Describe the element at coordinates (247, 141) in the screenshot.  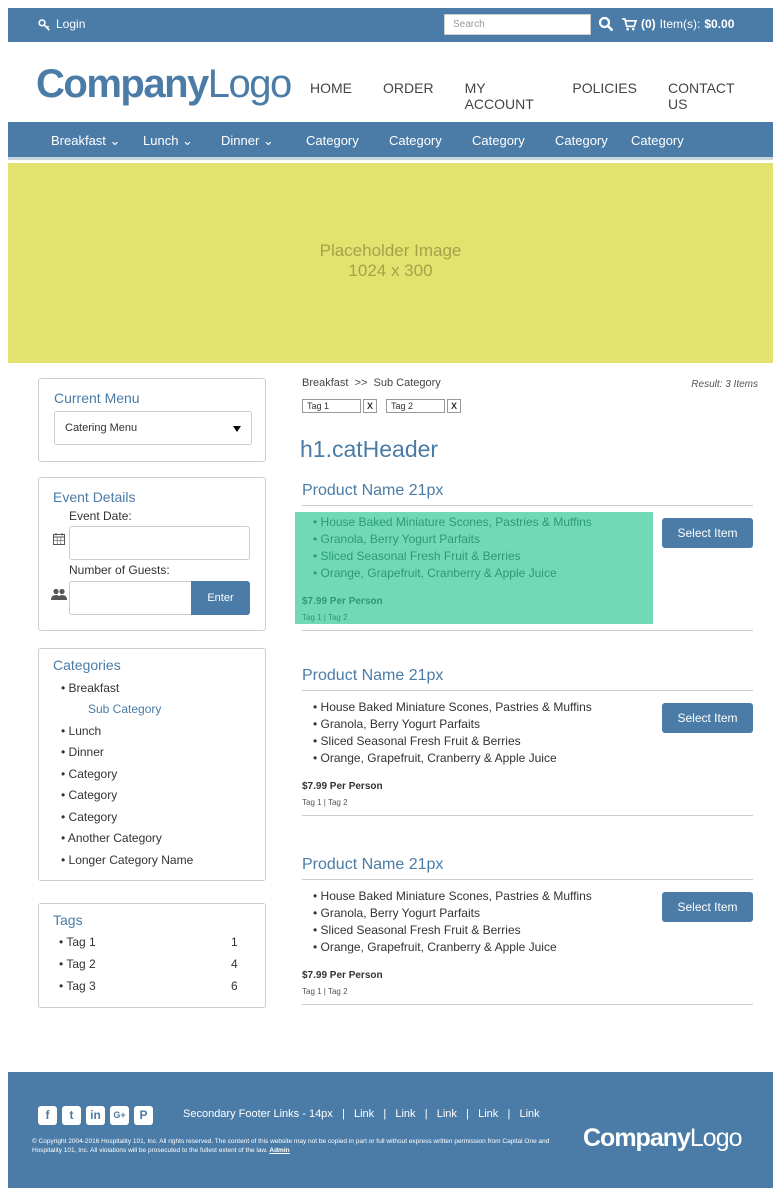
I see `catnav-dinner: Dinner ⌄` at that location.